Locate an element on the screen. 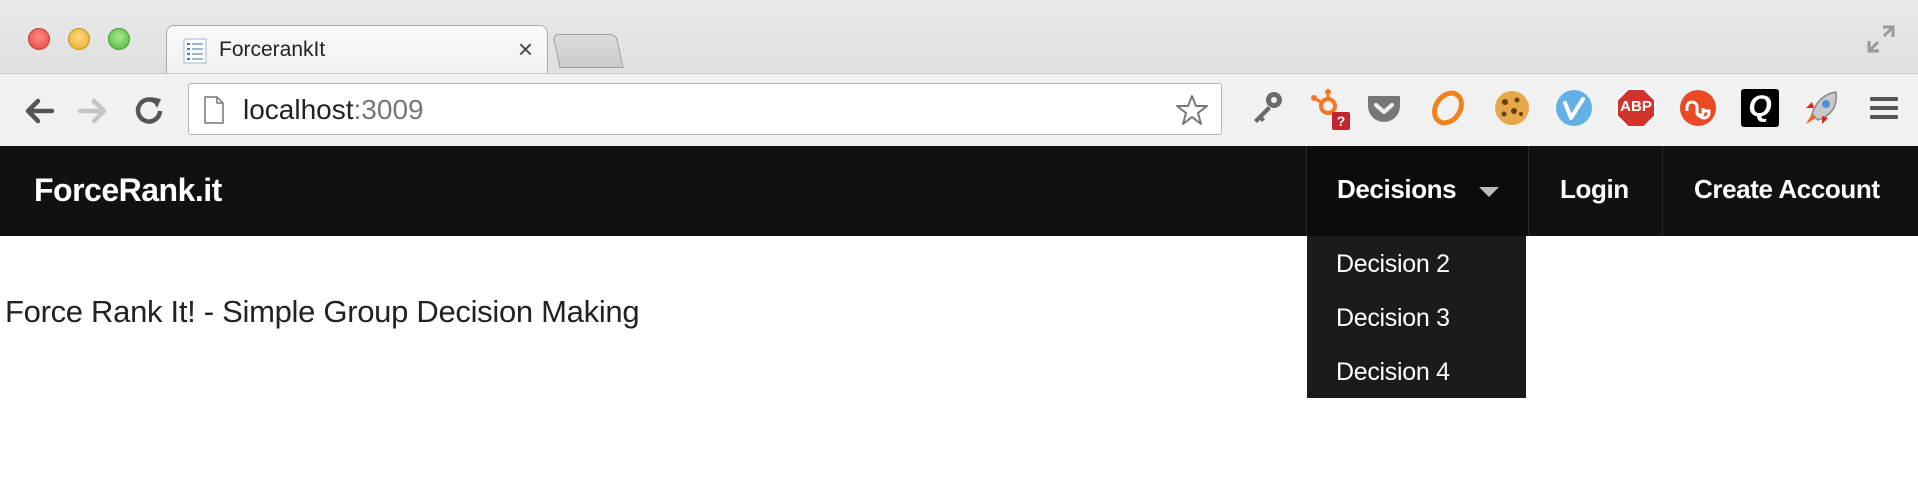 This screenshot has width=1918, height=490. create-account-label: Create Account is located at coordinates (1787, 189).